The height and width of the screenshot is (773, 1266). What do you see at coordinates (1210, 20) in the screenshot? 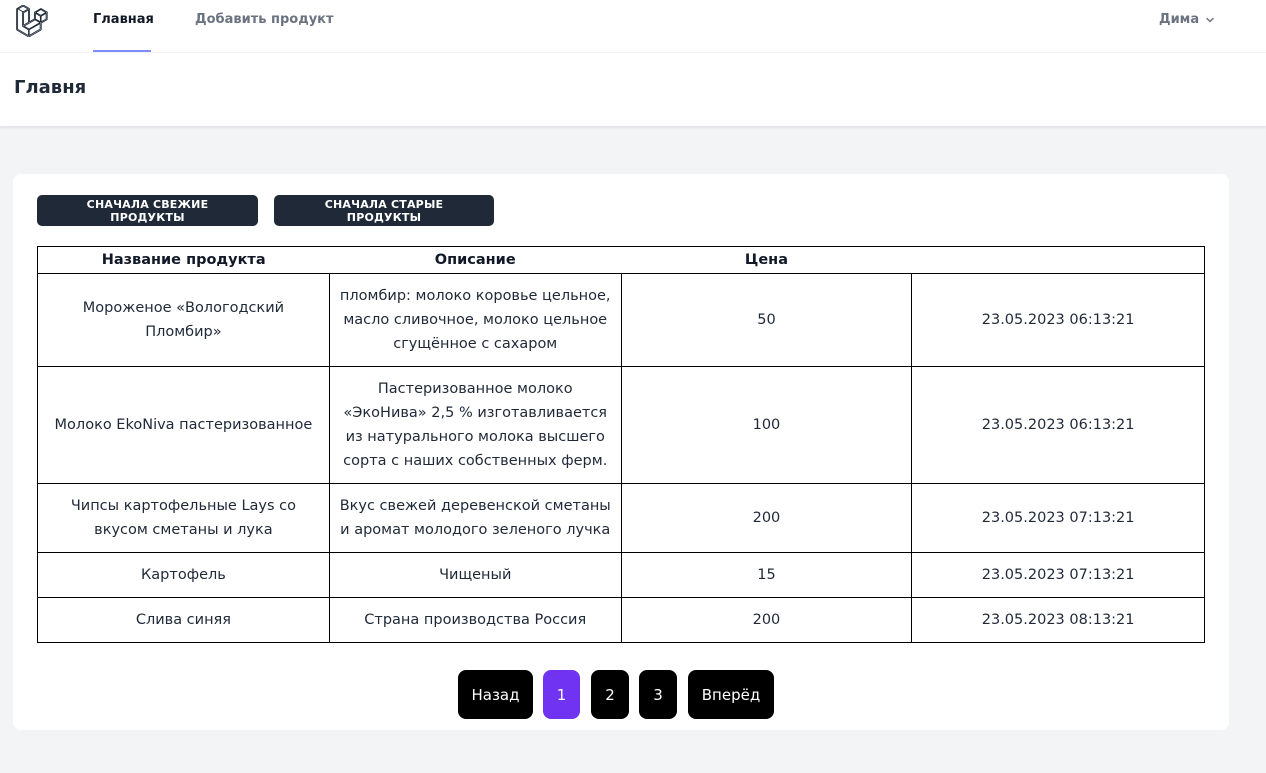
I see `chevron-down-icon` at bounding box center [1210, 20].